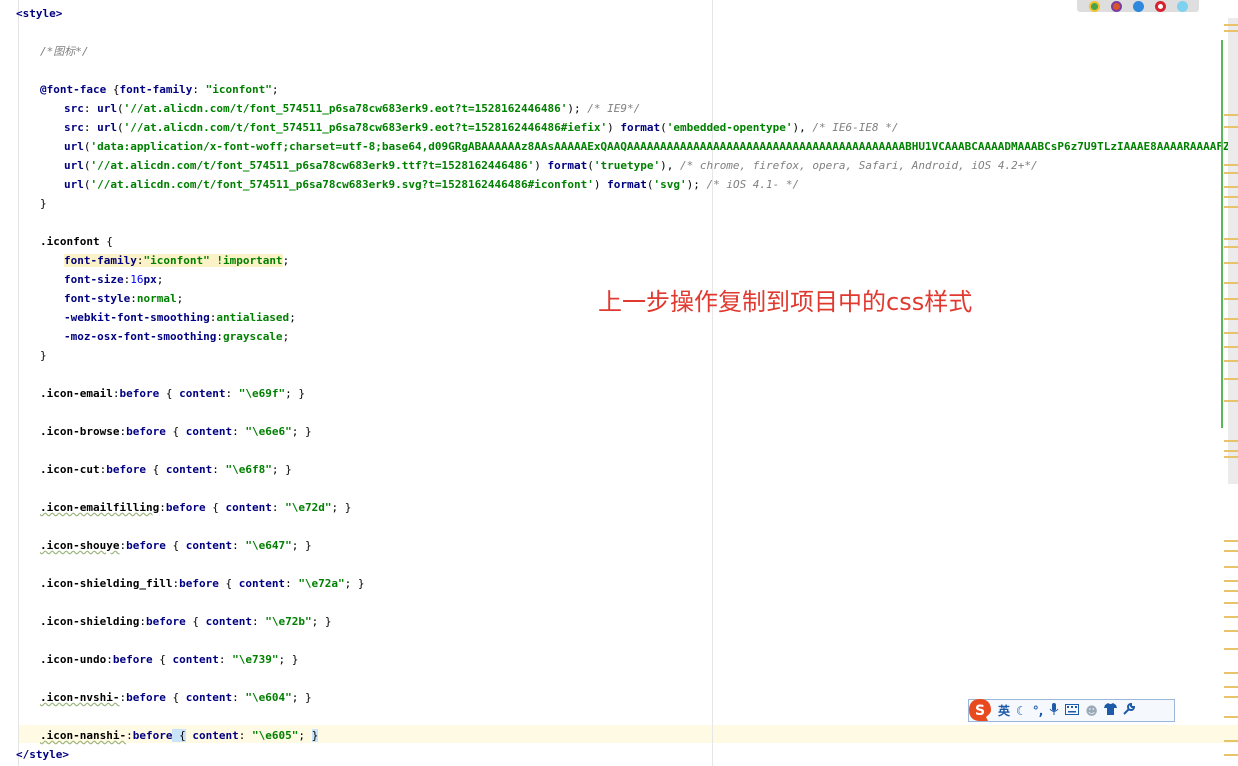 Image resolution: width=1238 pixels, height=766 pixels. Describe the element at coordinates (308, 507) in the screenshot. I see `string: "\e72d"` at that location.